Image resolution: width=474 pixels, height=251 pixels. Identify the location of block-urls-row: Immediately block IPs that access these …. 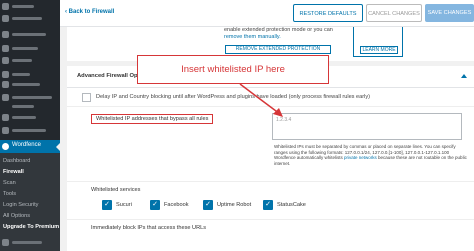
(270, 235).